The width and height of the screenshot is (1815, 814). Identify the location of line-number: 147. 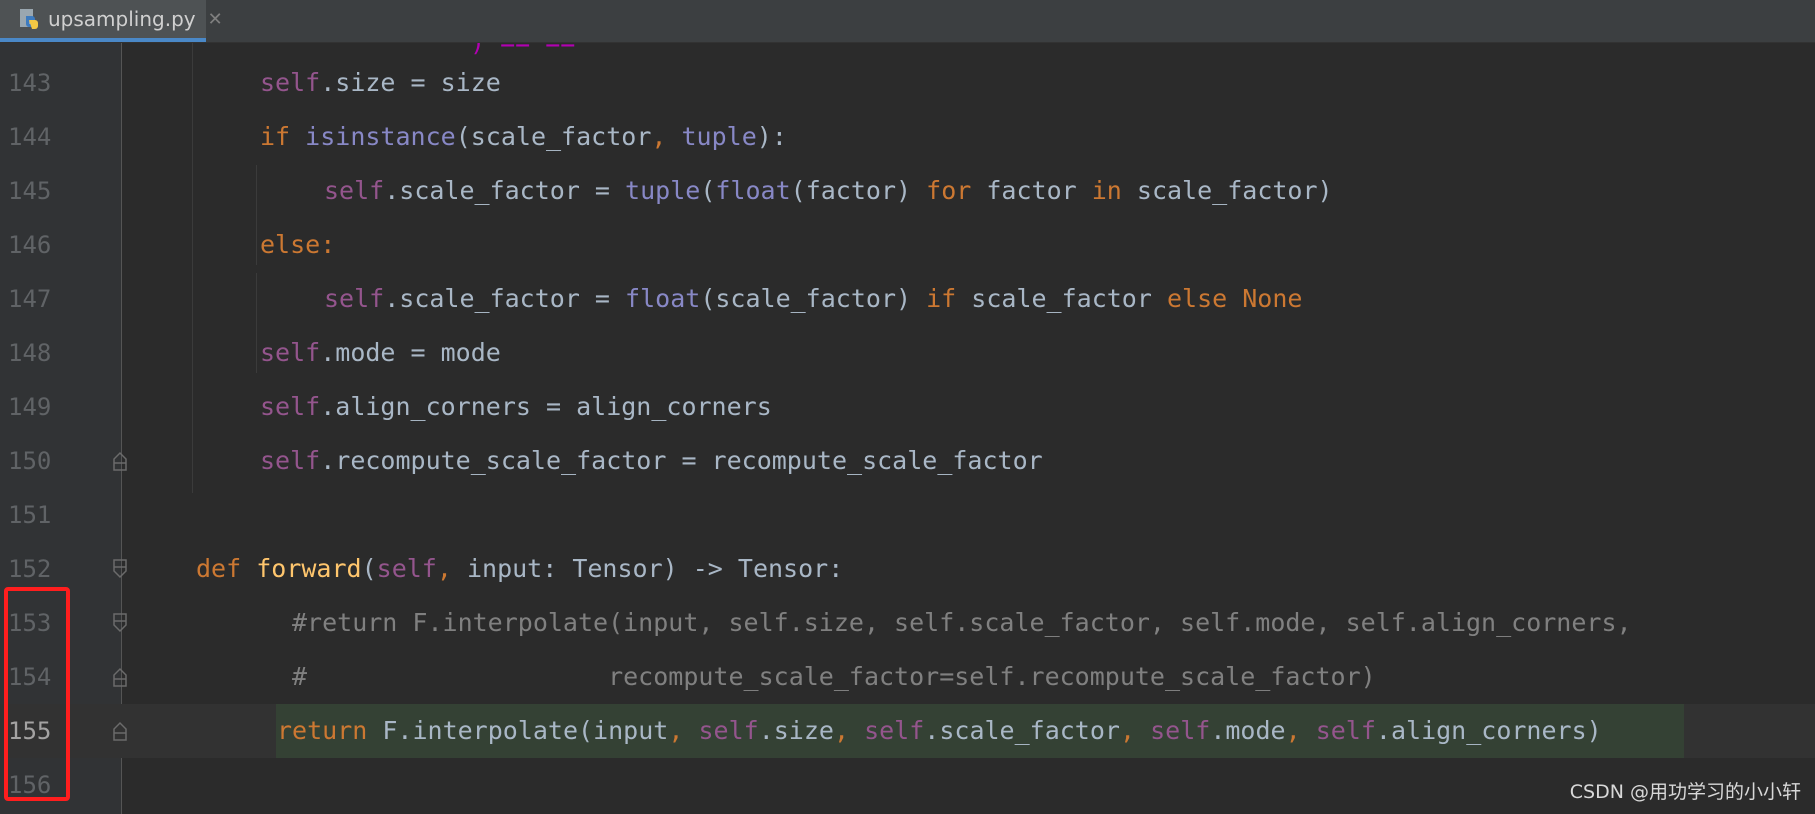
(30, 299).